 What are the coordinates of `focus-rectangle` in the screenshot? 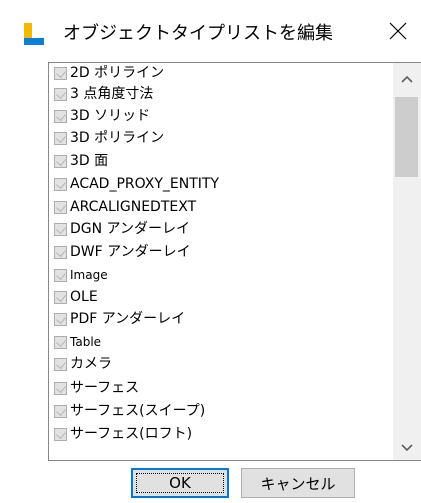 It's located at (180, 483).